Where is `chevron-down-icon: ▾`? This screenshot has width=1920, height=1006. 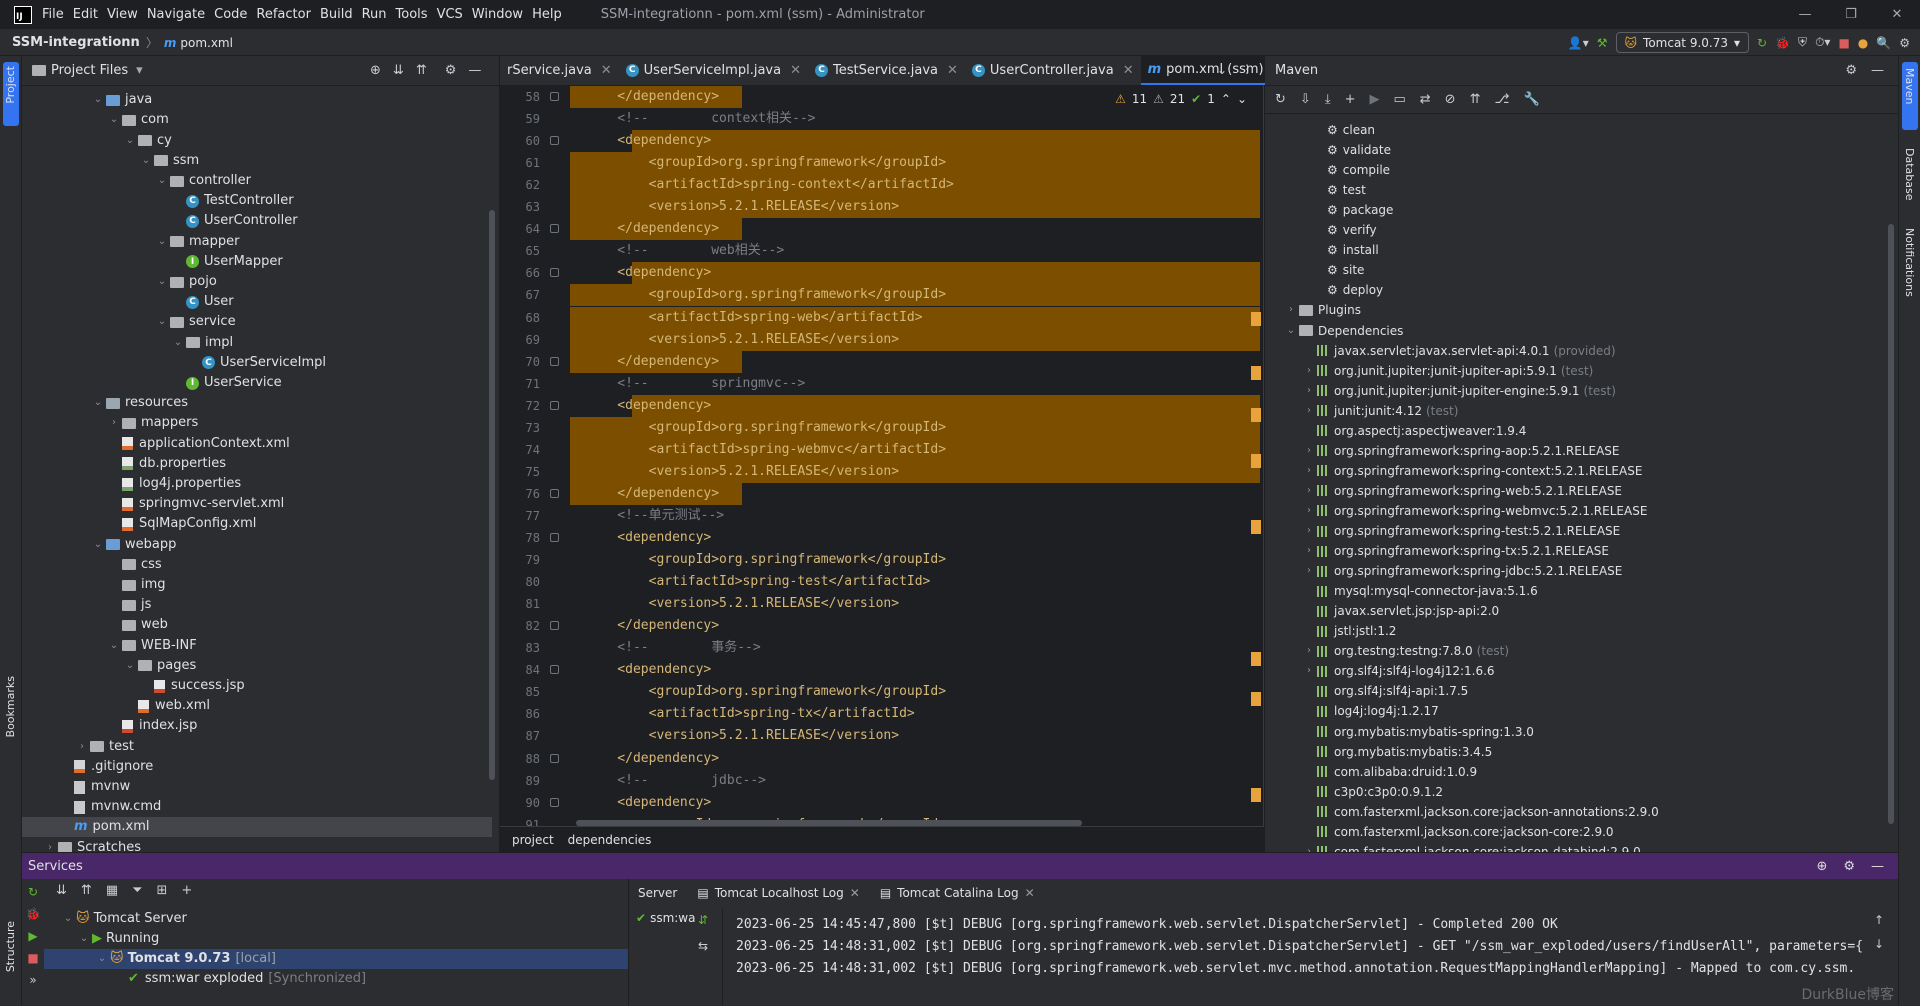 chevron-down-icon: ▾ is located at coordinates (139, 70).